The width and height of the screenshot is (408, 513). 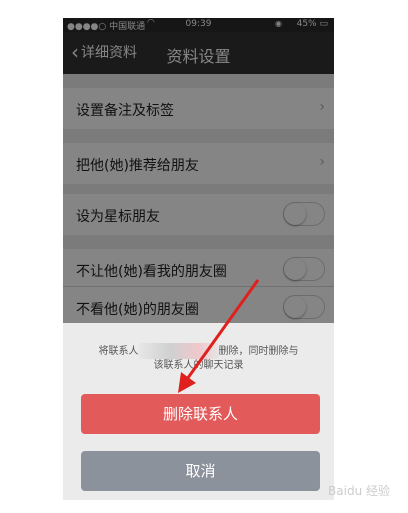 What do you see at coordinates (178, 351) in the screenshot?
I see `blurred-contact-name` at bounding box center [178, 351].